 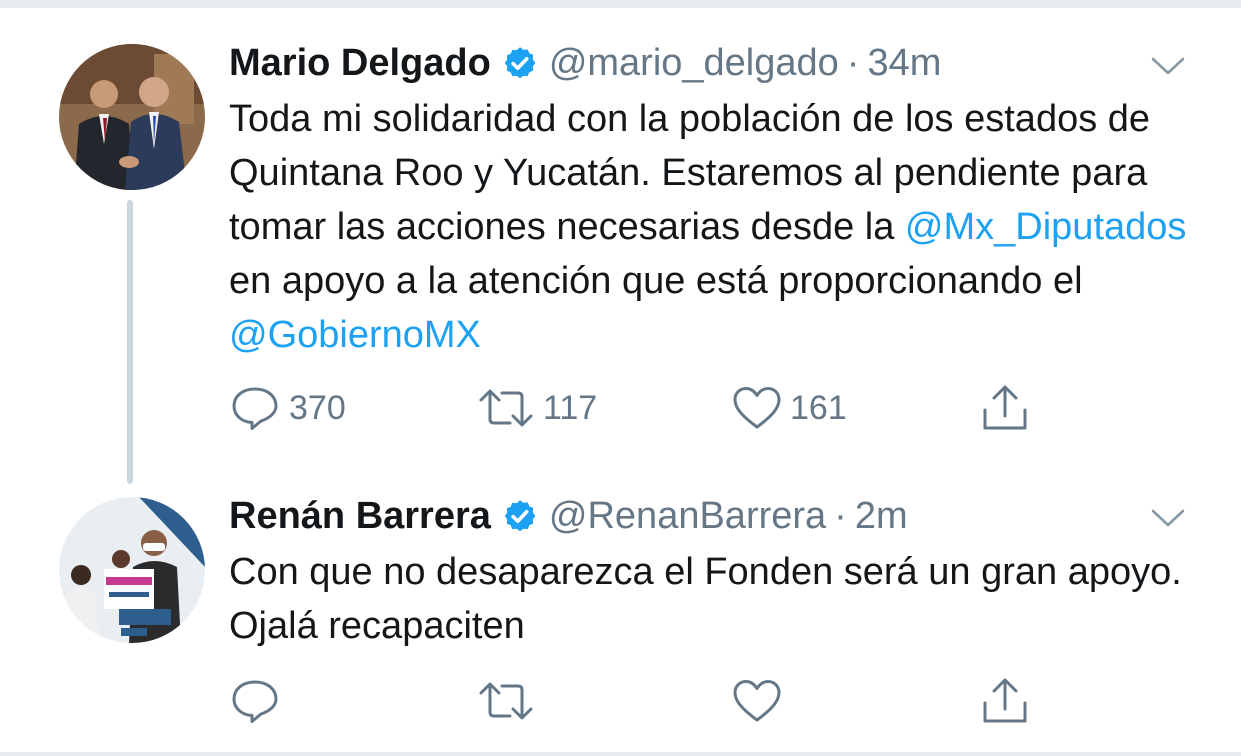 I want to click on reply-button: 370, so click(x=287, y=408).